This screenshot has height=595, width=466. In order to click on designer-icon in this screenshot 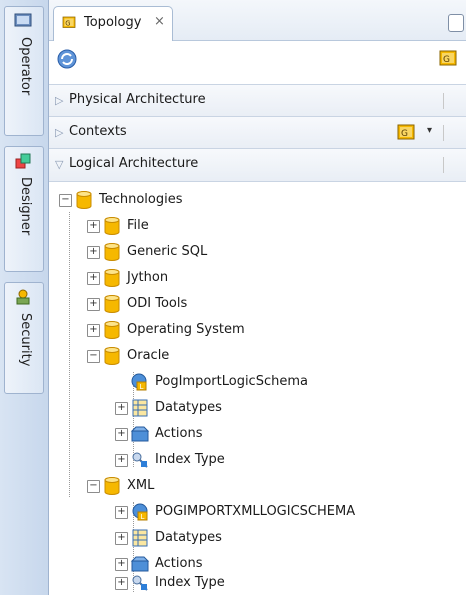, I will do `click(23, 161)`.